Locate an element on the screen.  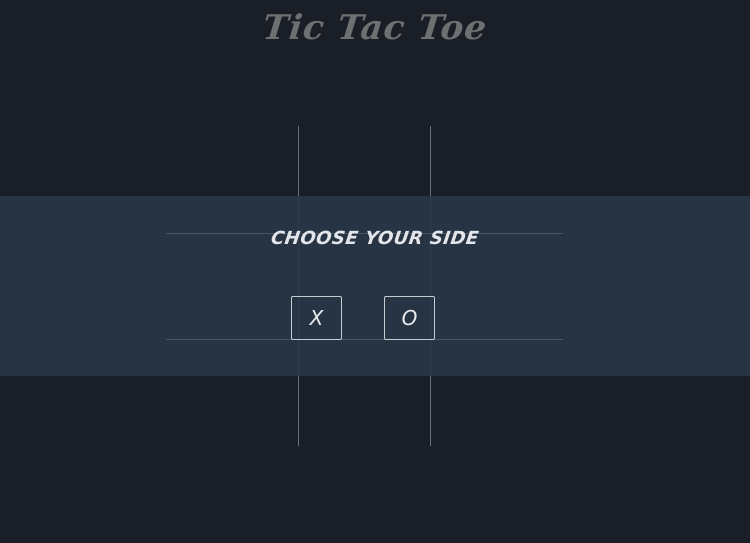
board-horizontal-line-bottom is located at coordinates (364, 339).